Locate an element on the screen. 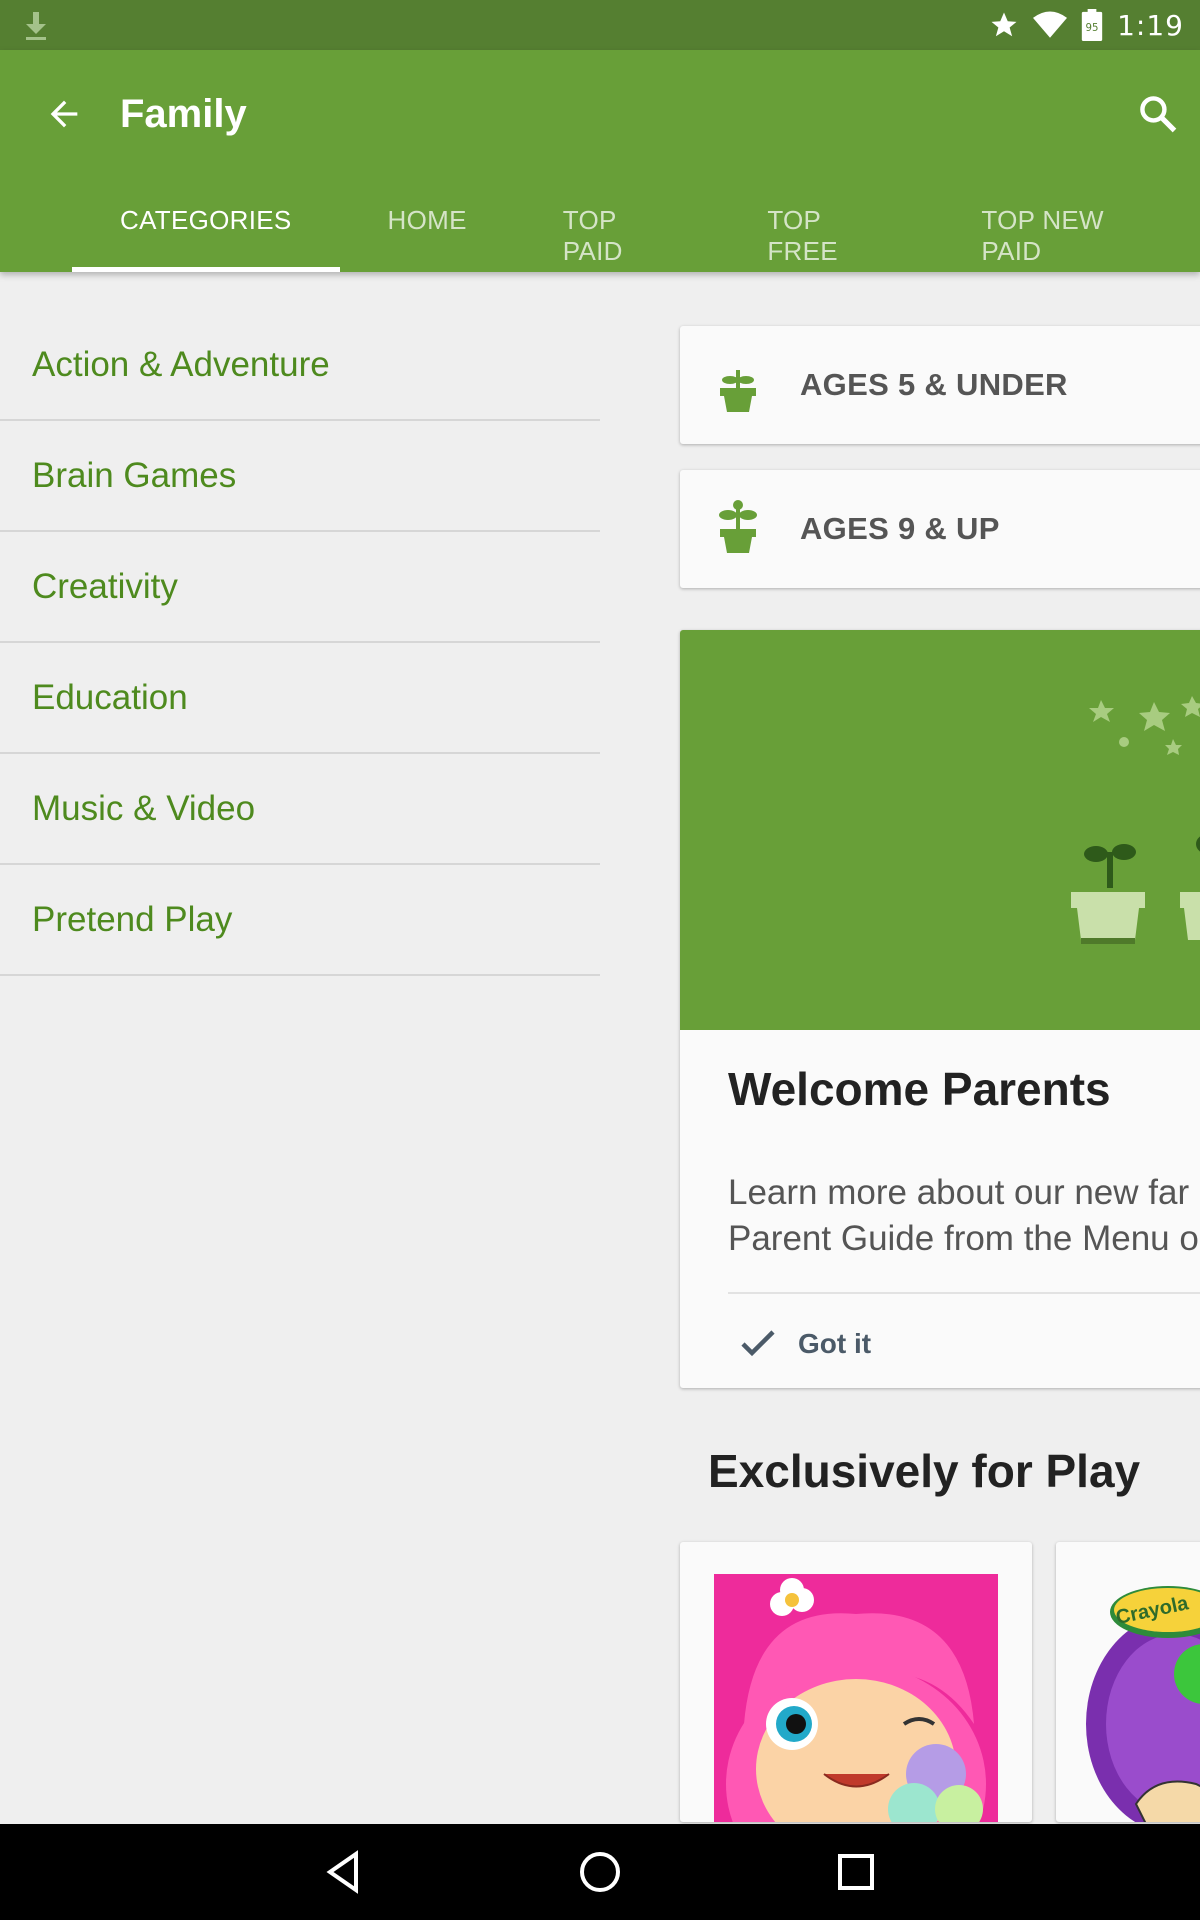 This screenshot has height=1920, width=1200. welcome-body-line: Learn more about our new far is located at coordinates (959, 1192).